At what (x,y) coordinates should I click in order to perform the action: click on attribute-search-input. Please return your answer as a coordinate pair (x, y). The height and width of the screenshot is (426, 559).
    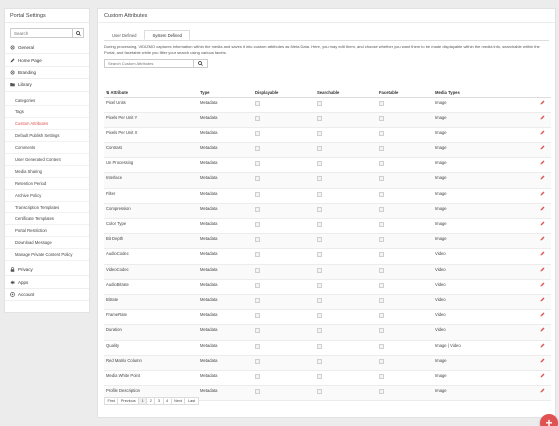
    Looking at the image, I should click on (149, 63).